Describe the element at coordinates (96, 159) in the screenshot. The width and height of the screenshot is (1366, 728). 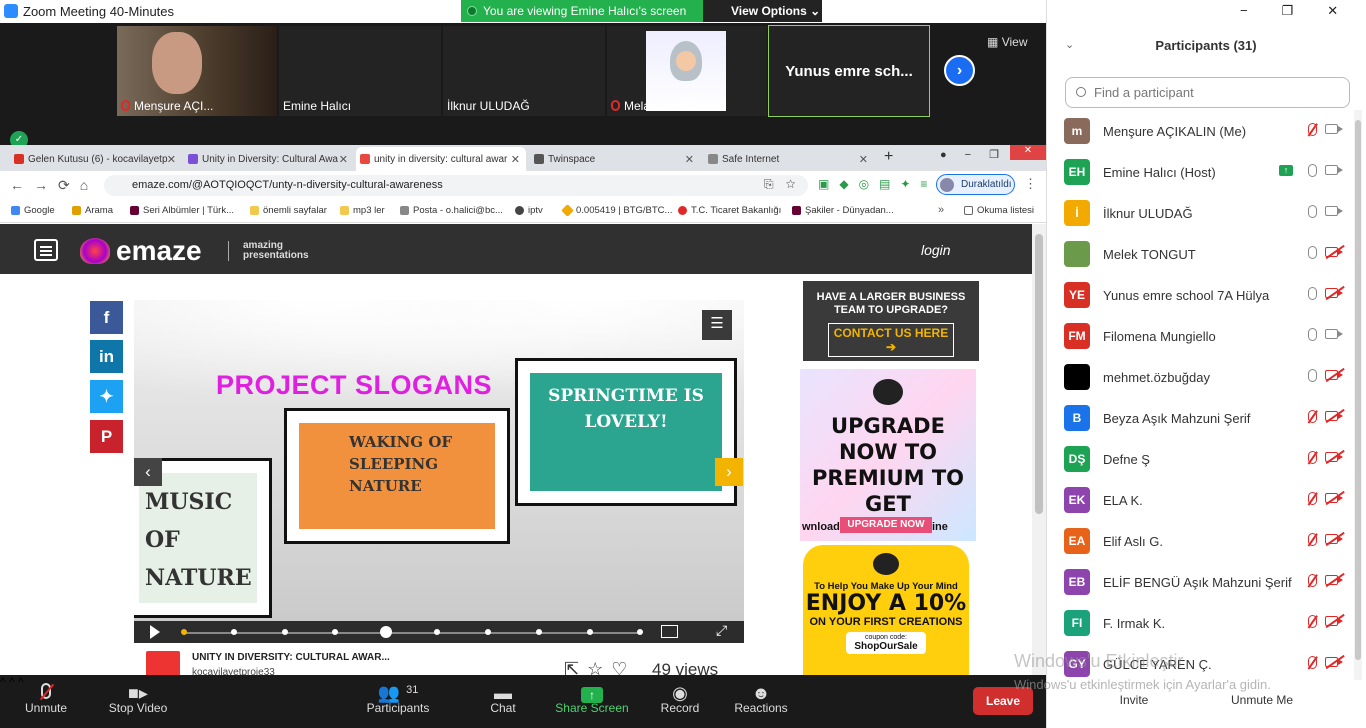
I see `browser-tab: Gelen Kutusu (6) - kocavilayetp ✕` at that location.